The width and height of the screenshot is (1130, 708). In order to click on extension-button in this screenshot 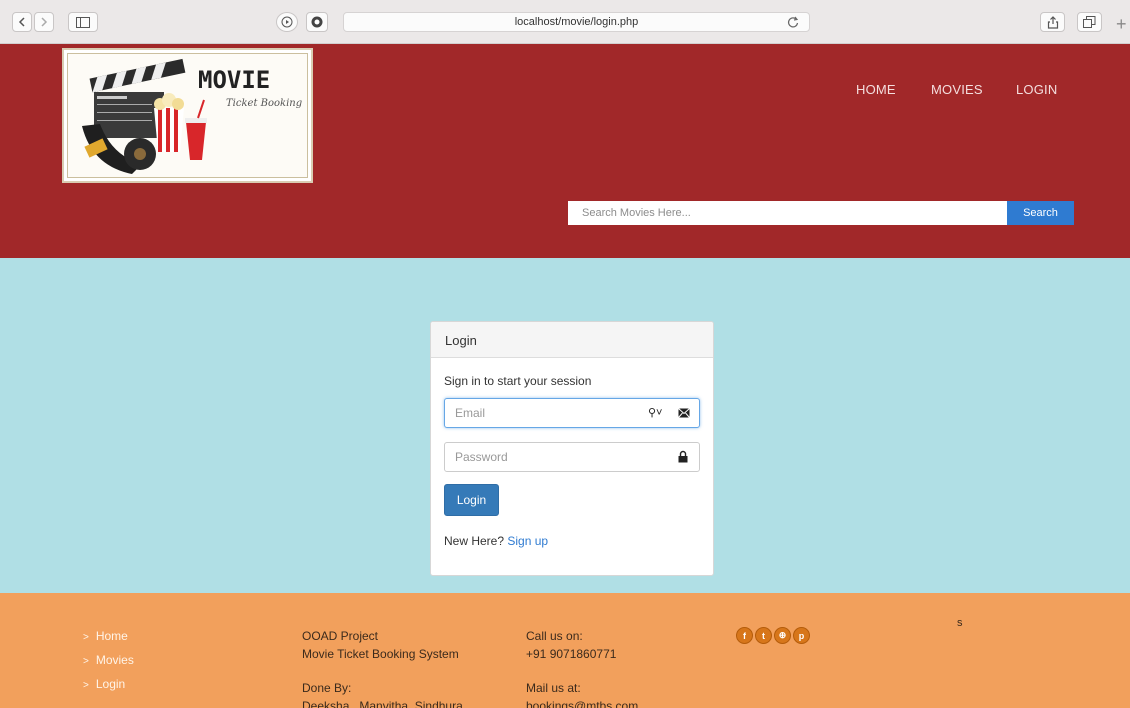, I will do `click(317, 22)`.